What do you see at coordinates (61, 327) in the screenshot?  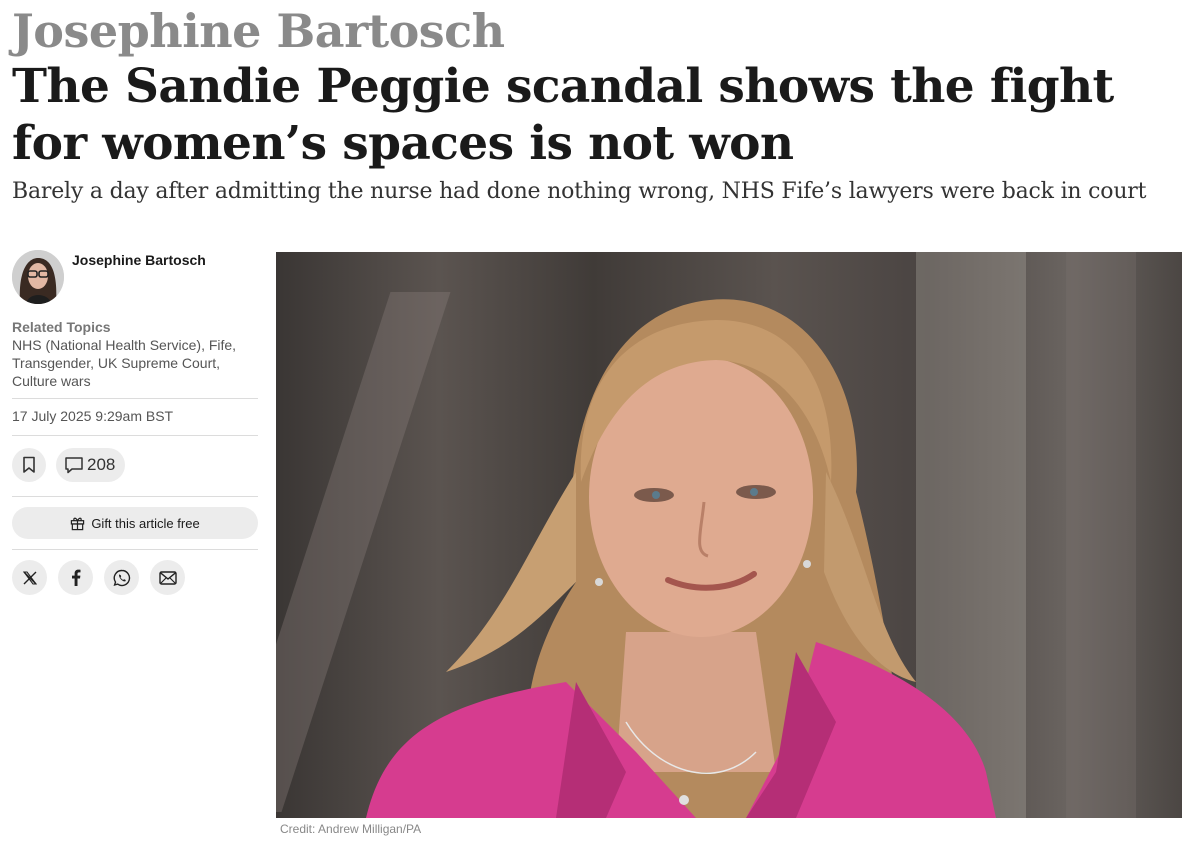 I see `related-topics-title: Related Topics` at bounding box center [61, 327].